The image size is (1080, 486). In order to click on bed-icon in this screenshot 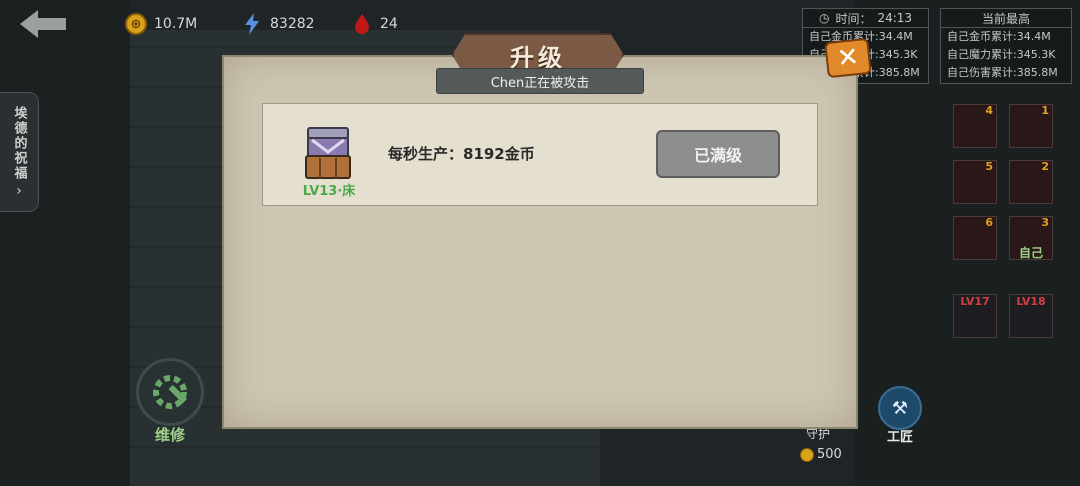, I will do `click(329, 154)`.